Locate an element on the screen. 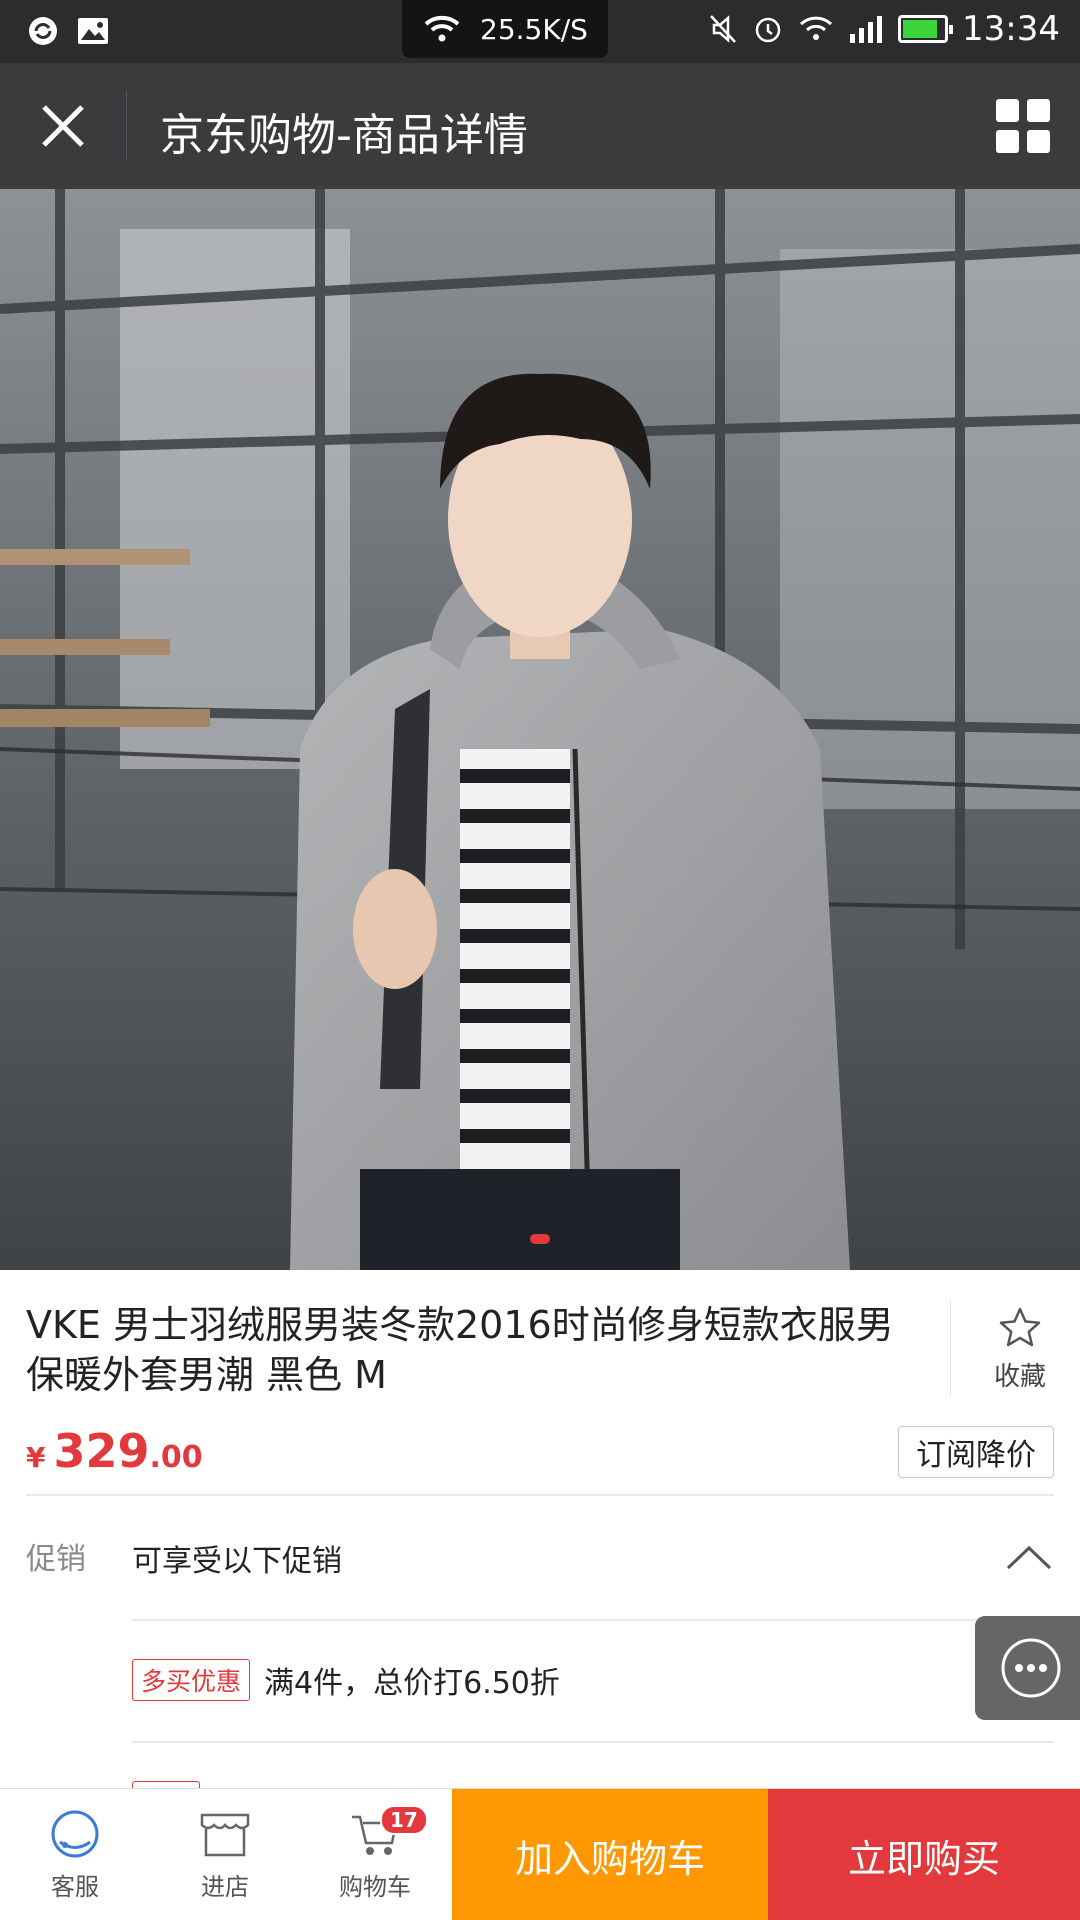 The width and height of the screenshot is (1080, 1920). favorite-button: 收藏 is located at coordinates (1020, 1351).